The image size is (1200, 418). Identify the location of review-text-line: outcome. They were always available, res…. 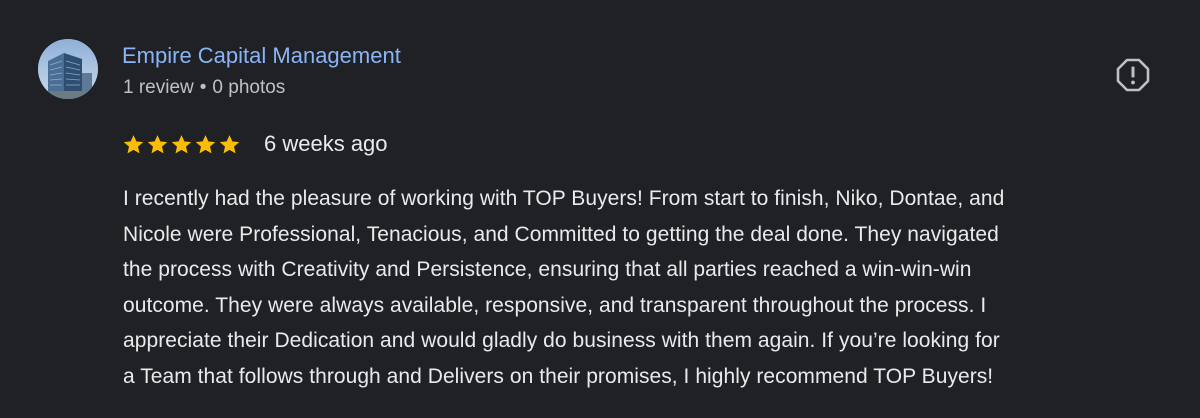
(555, 305).